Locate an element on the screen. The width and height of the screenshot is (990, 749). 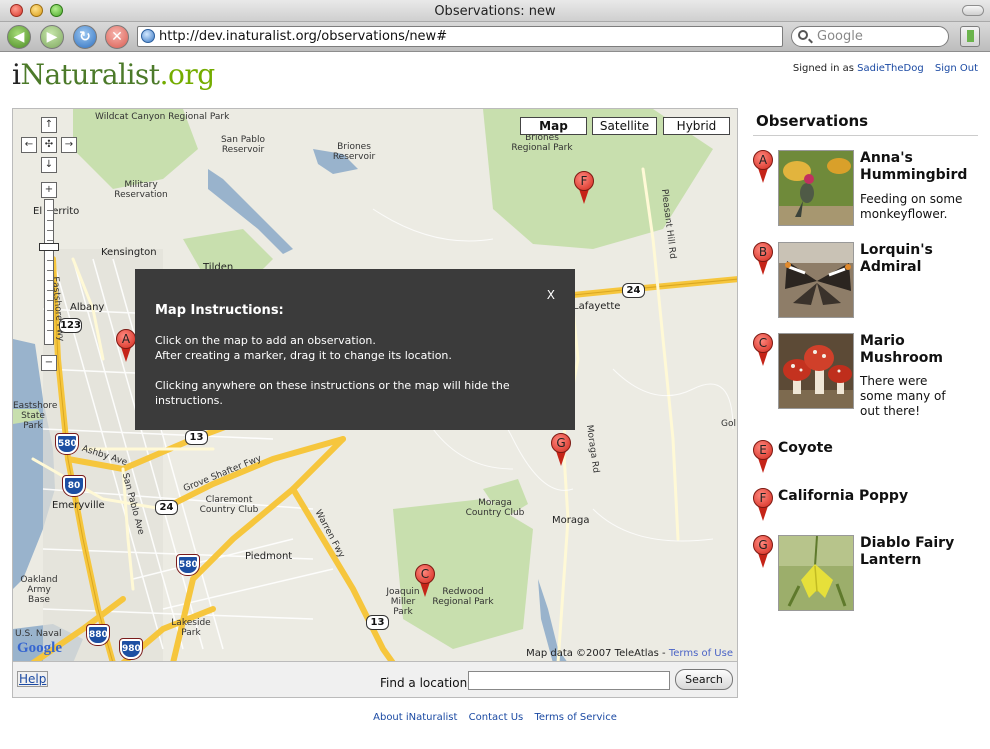
map-marker-a: A is located at coordinates (126, 346).